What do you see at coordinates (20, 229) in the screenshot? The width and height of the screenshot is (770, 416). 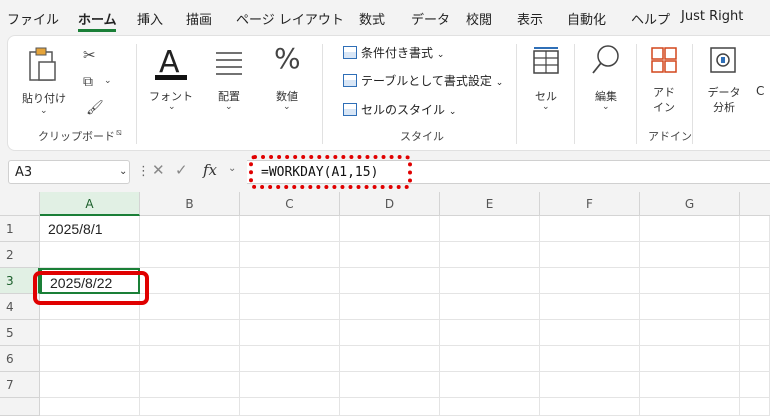 I see `row-header-1: 1` at bounding box center [20, 229].